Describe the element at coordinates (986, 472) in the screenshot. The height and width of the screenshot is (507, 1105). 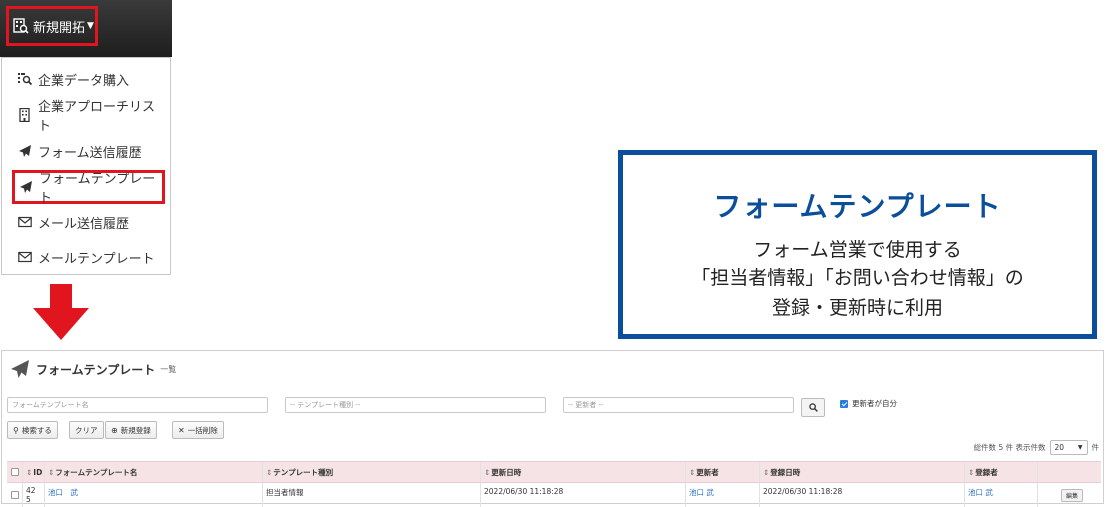
I see `col-creator-label: 登録者` at that location.